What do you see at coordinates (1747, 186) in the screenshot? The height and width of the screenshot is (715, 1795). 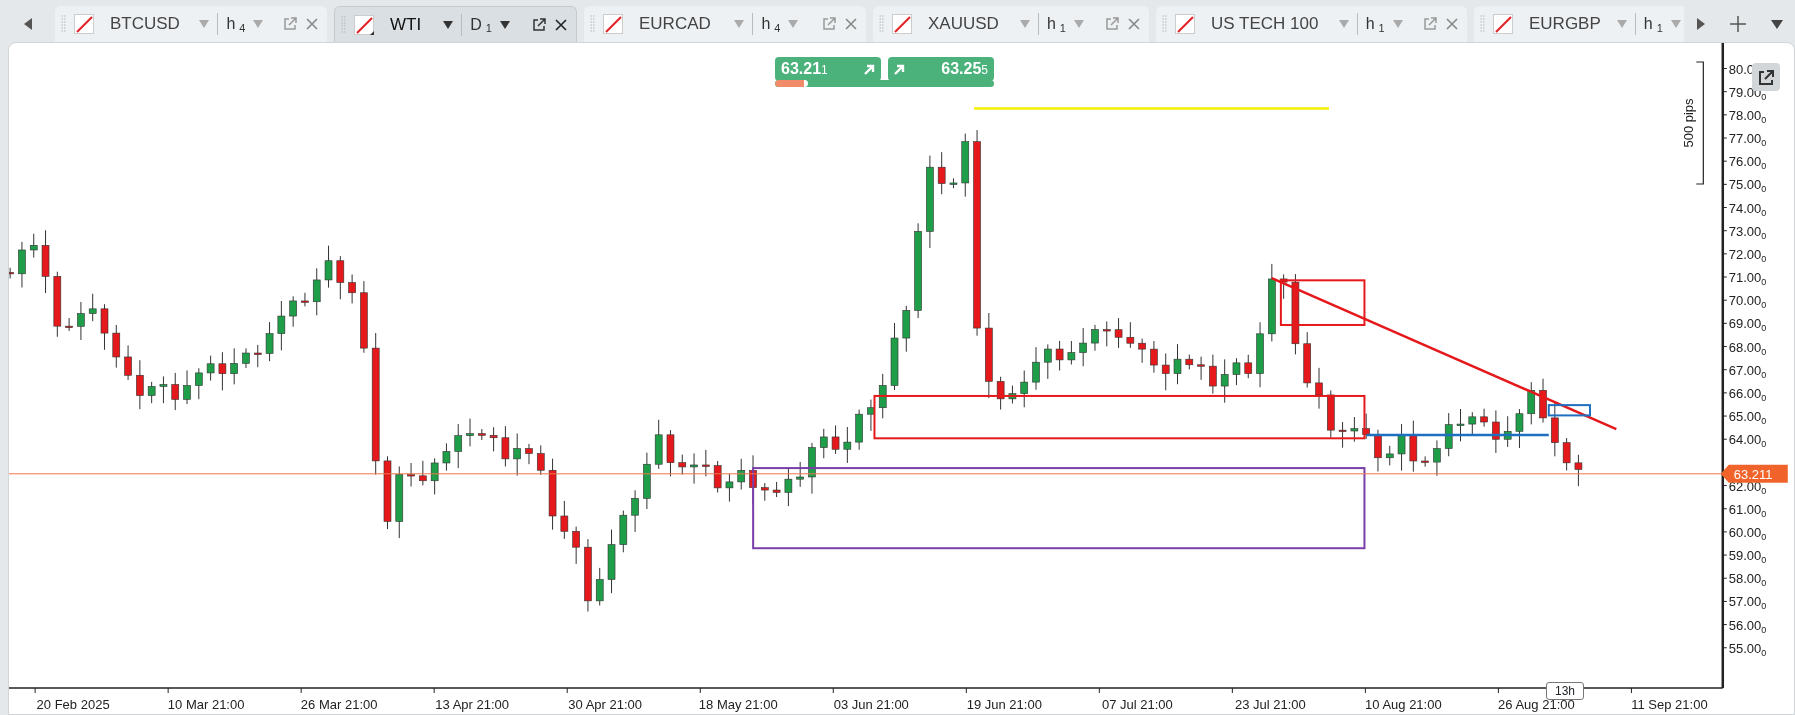 I see `price-axis-label: 75.00$_{0}$` at bounding box center [1747, 186].